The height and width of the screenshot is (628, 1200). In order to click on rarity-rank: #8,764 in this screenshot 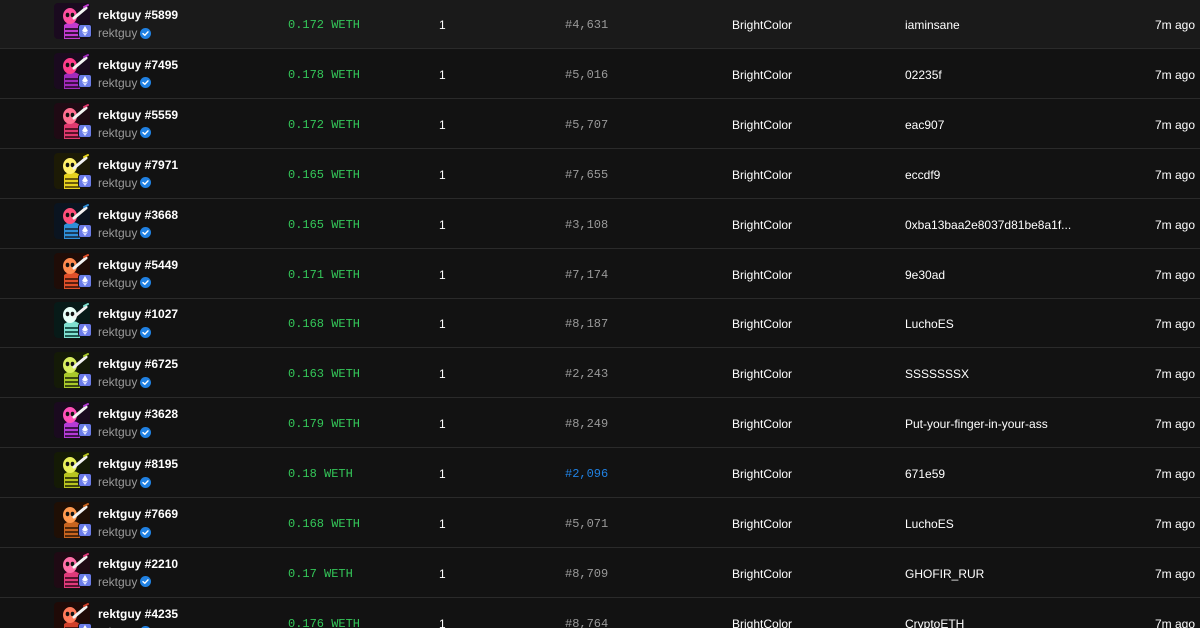, I will do `click(587, 622)`.